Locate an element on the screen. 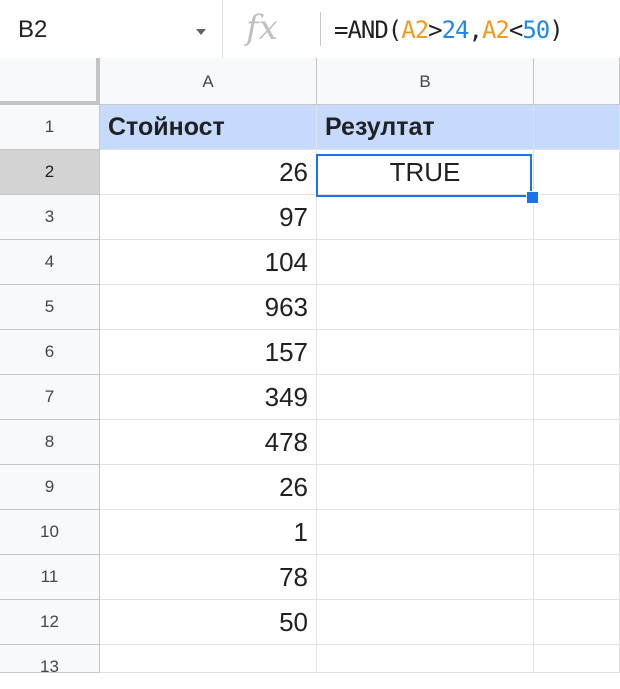  formula-prefix: =AND( is located at coordinates (368, 30).